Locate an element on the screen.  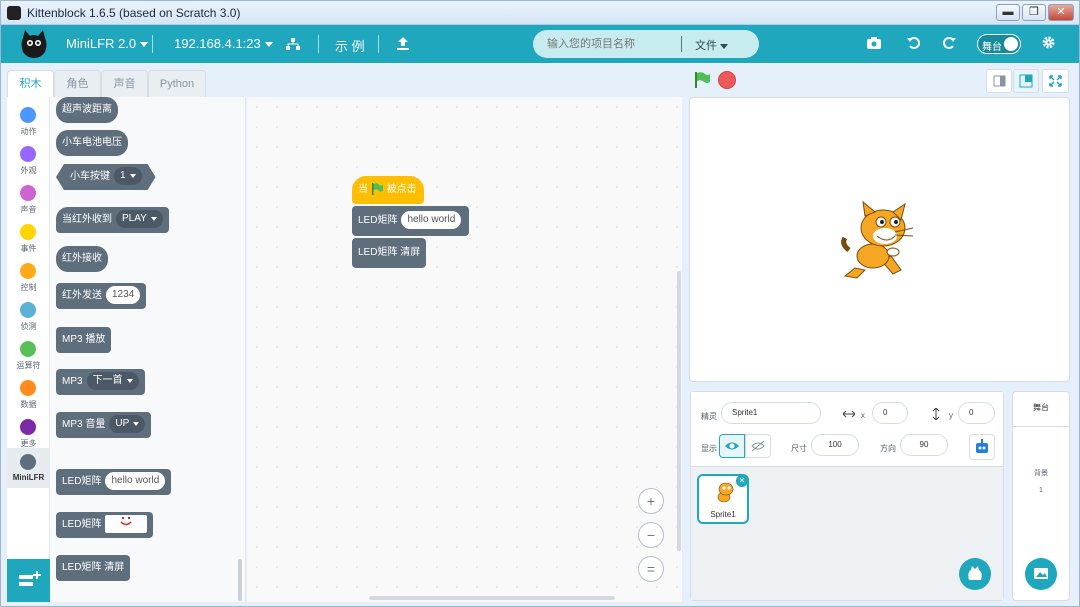
project-name-input is located at coordinates (612, 44).